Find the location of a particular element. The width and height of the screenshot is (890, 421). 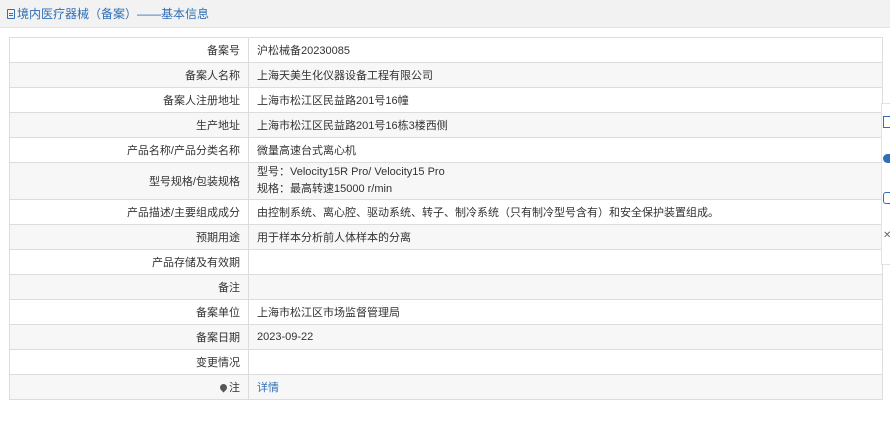

row-label: 产品存储及有效期 is located at coordinates (129, 262).